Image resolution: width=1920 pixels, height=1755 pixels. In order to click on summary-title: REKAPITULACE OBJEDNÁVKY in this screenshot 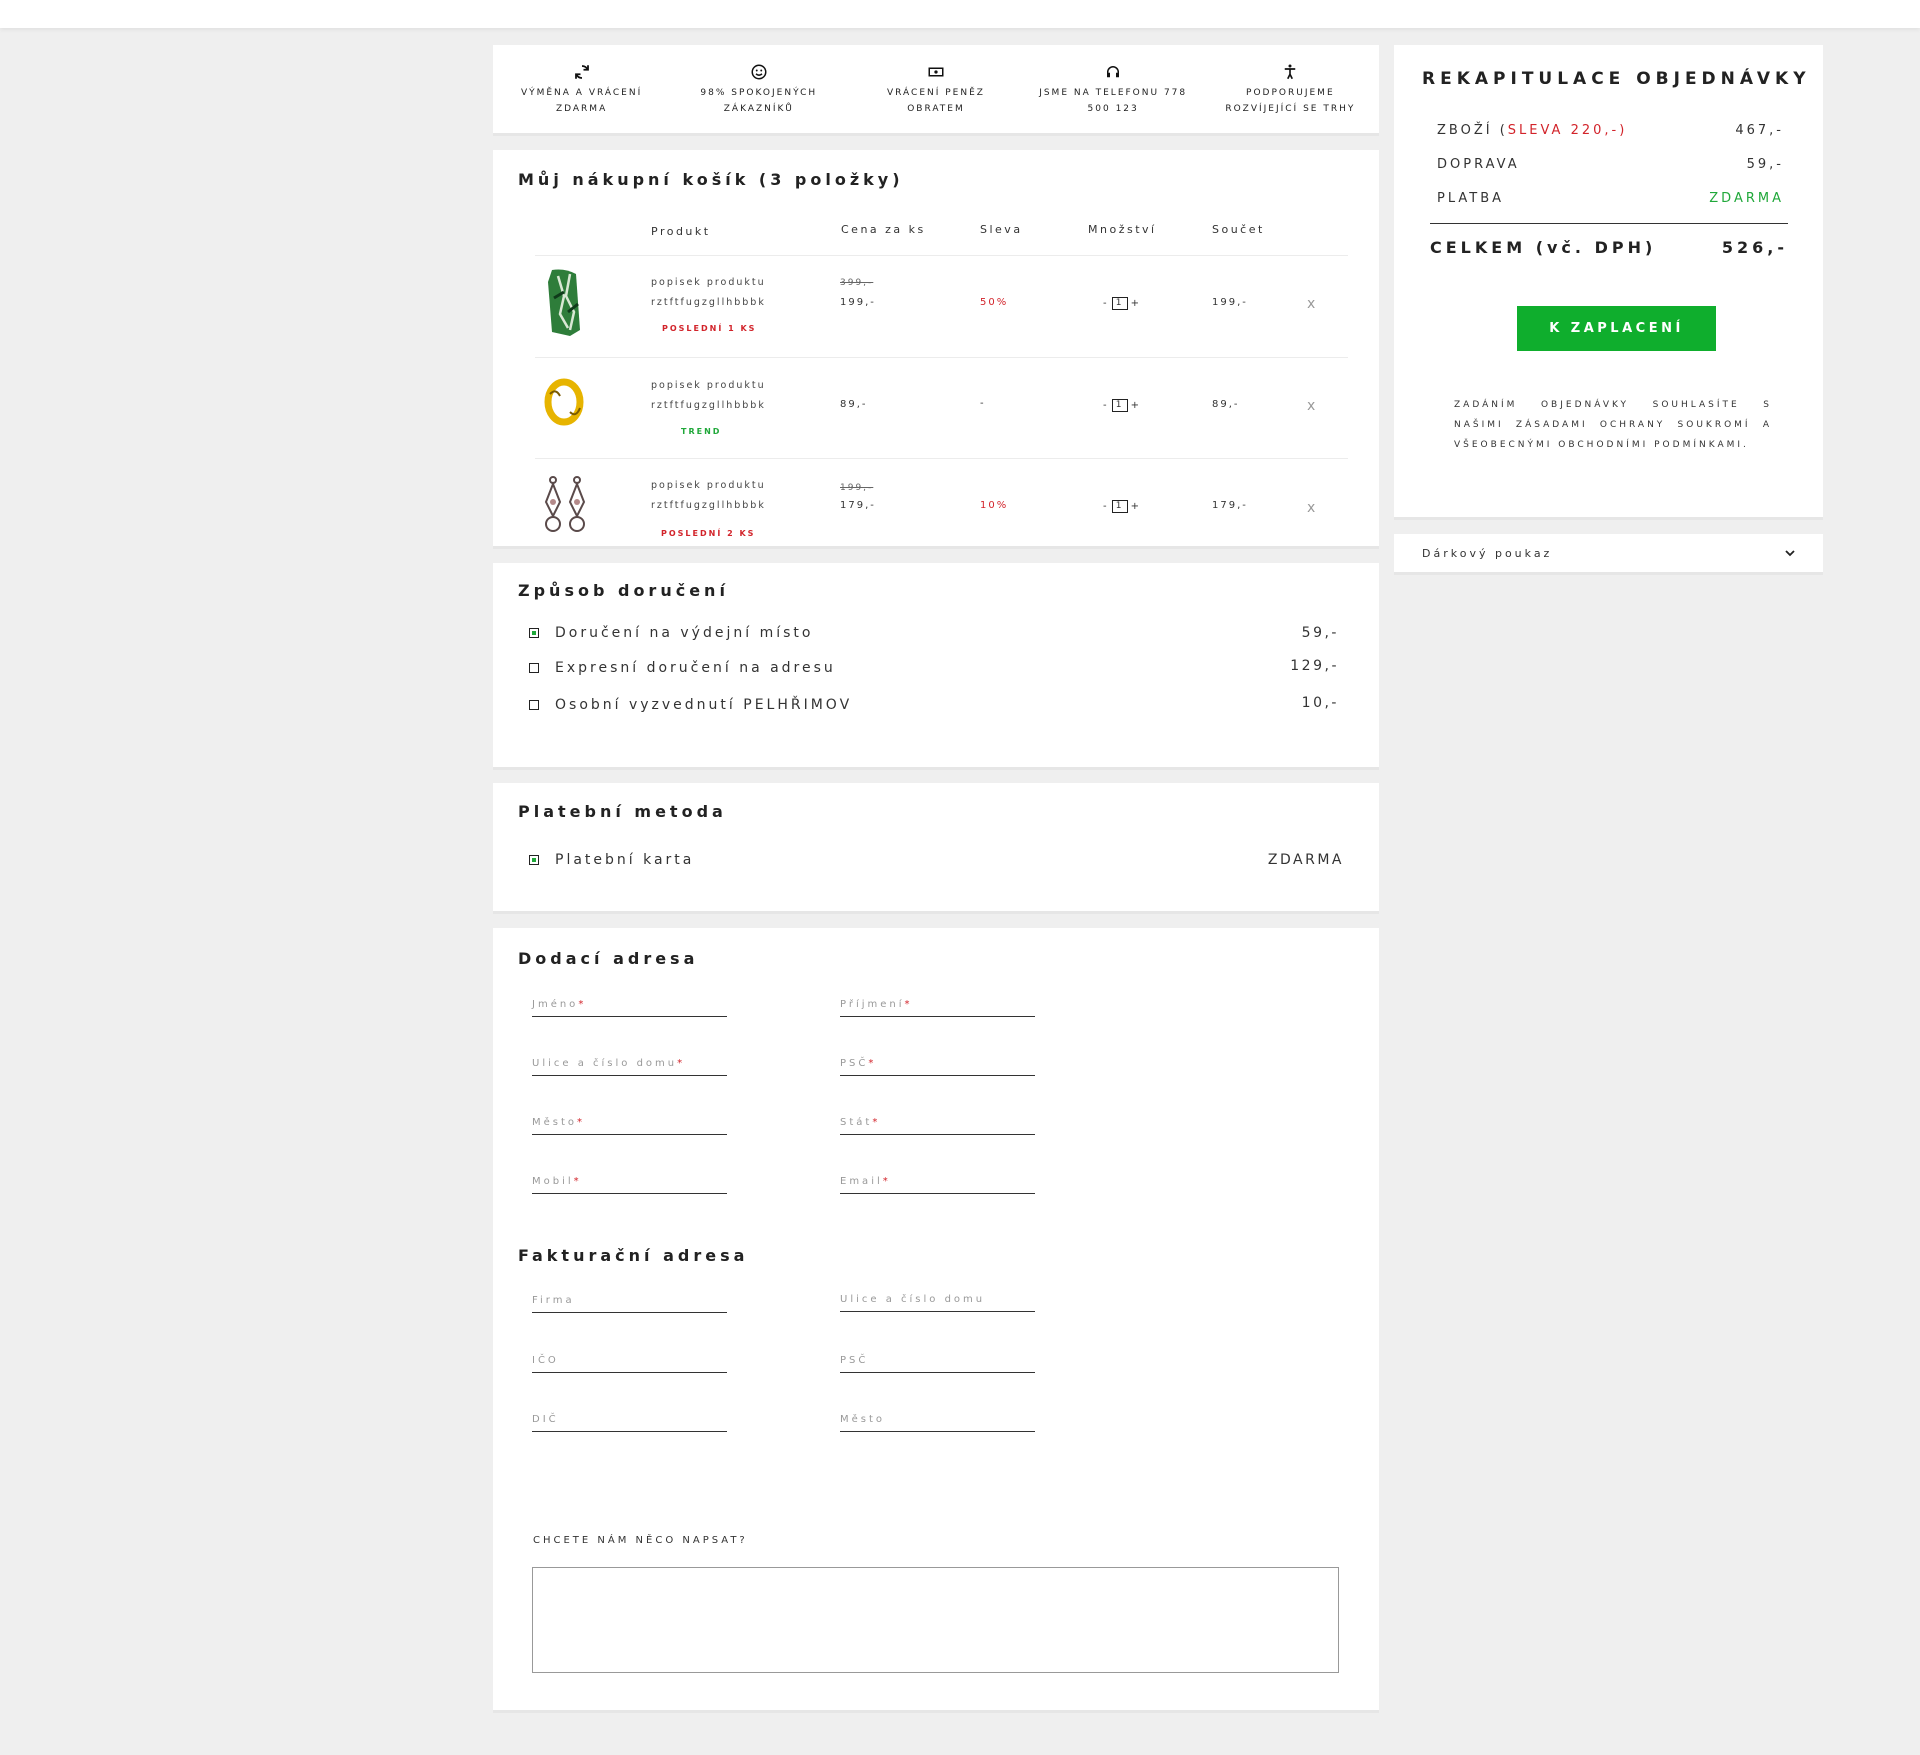, I will do `click(1616, 79)`.